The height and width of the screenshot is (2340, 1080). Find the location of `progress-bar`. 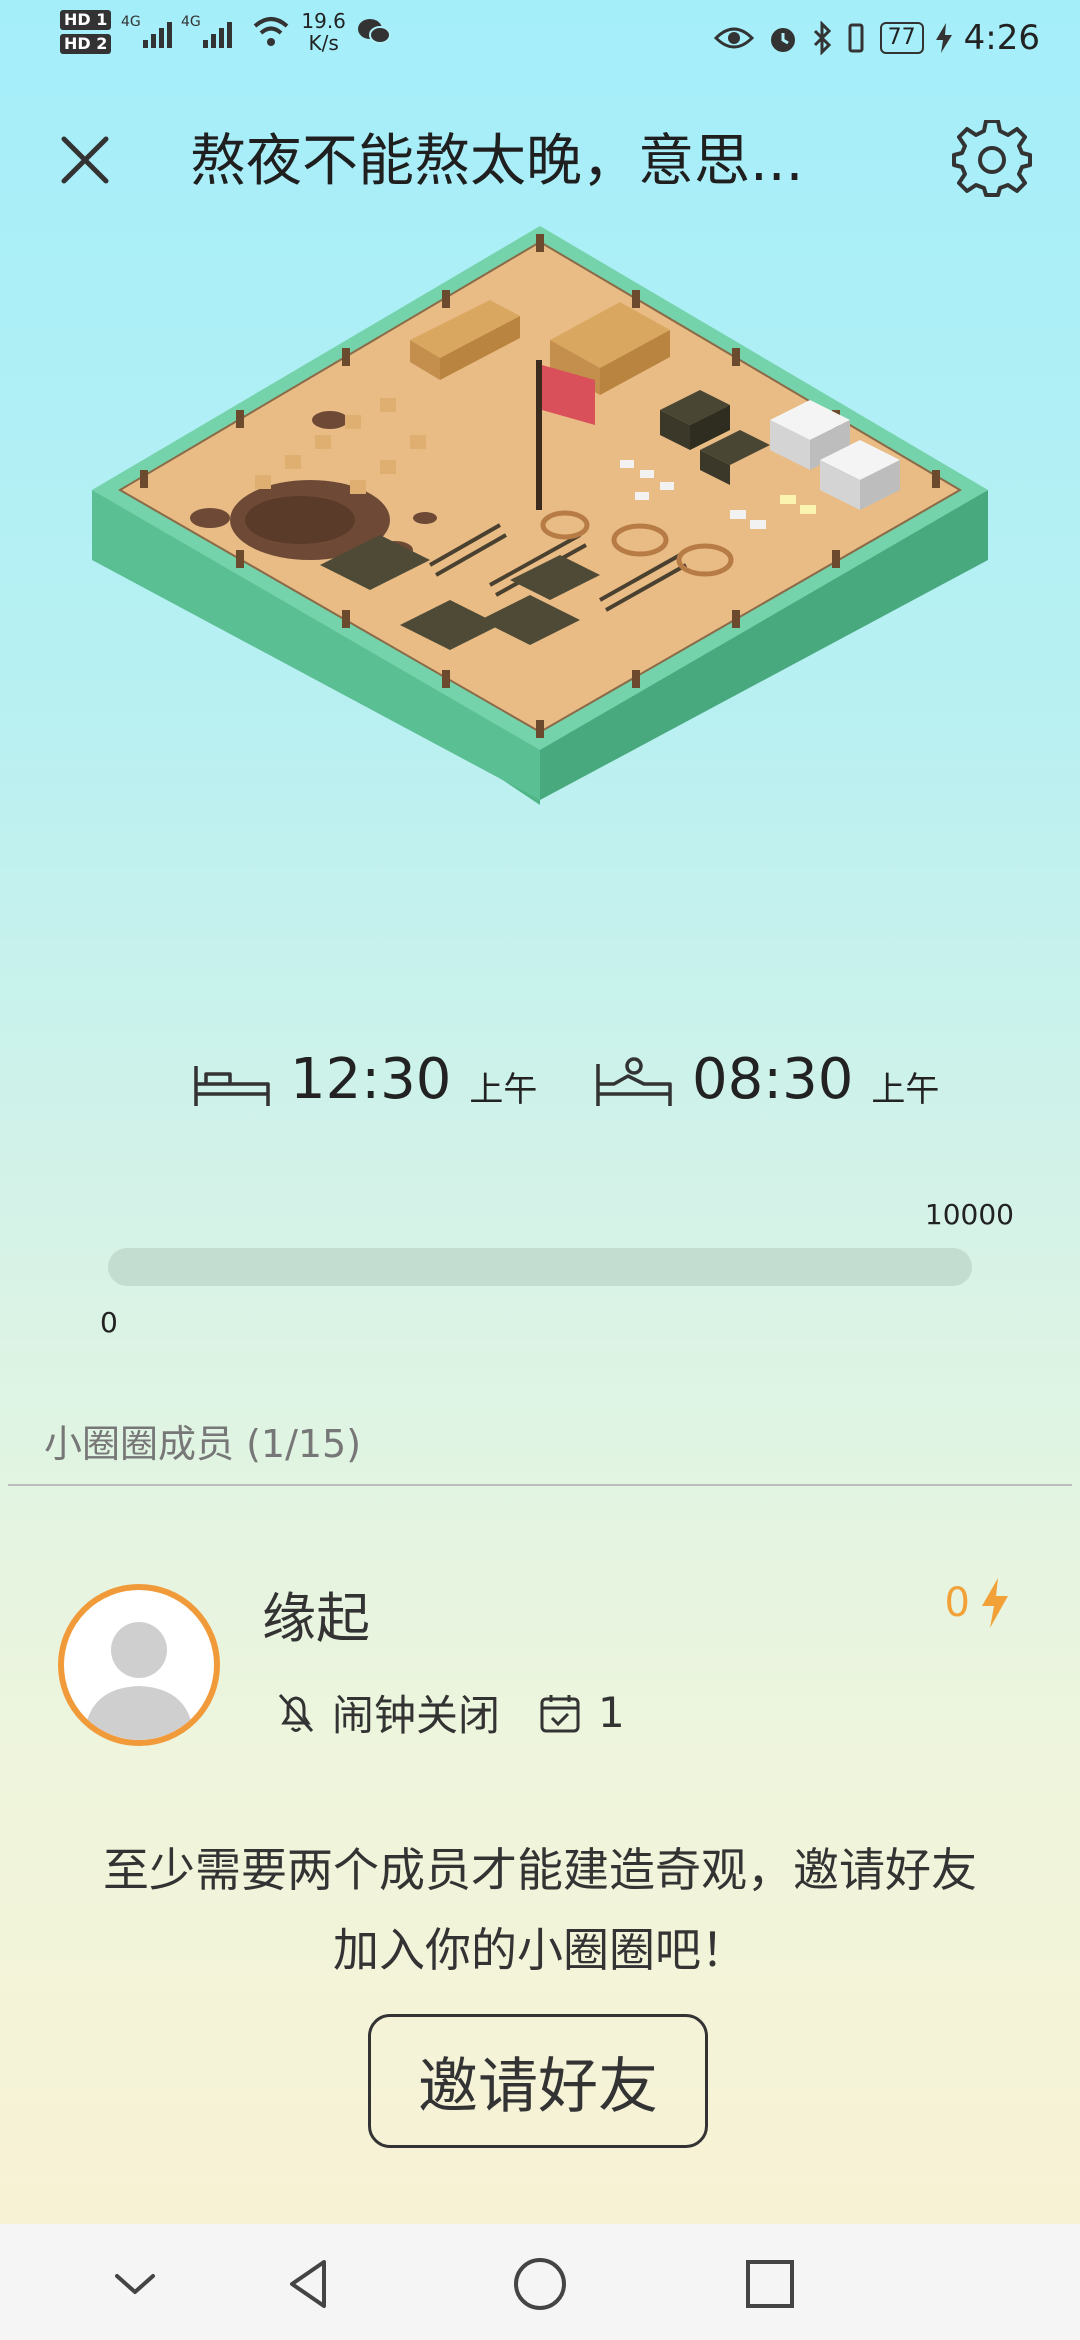

progress-bar is located at coordinates (540, 1267).